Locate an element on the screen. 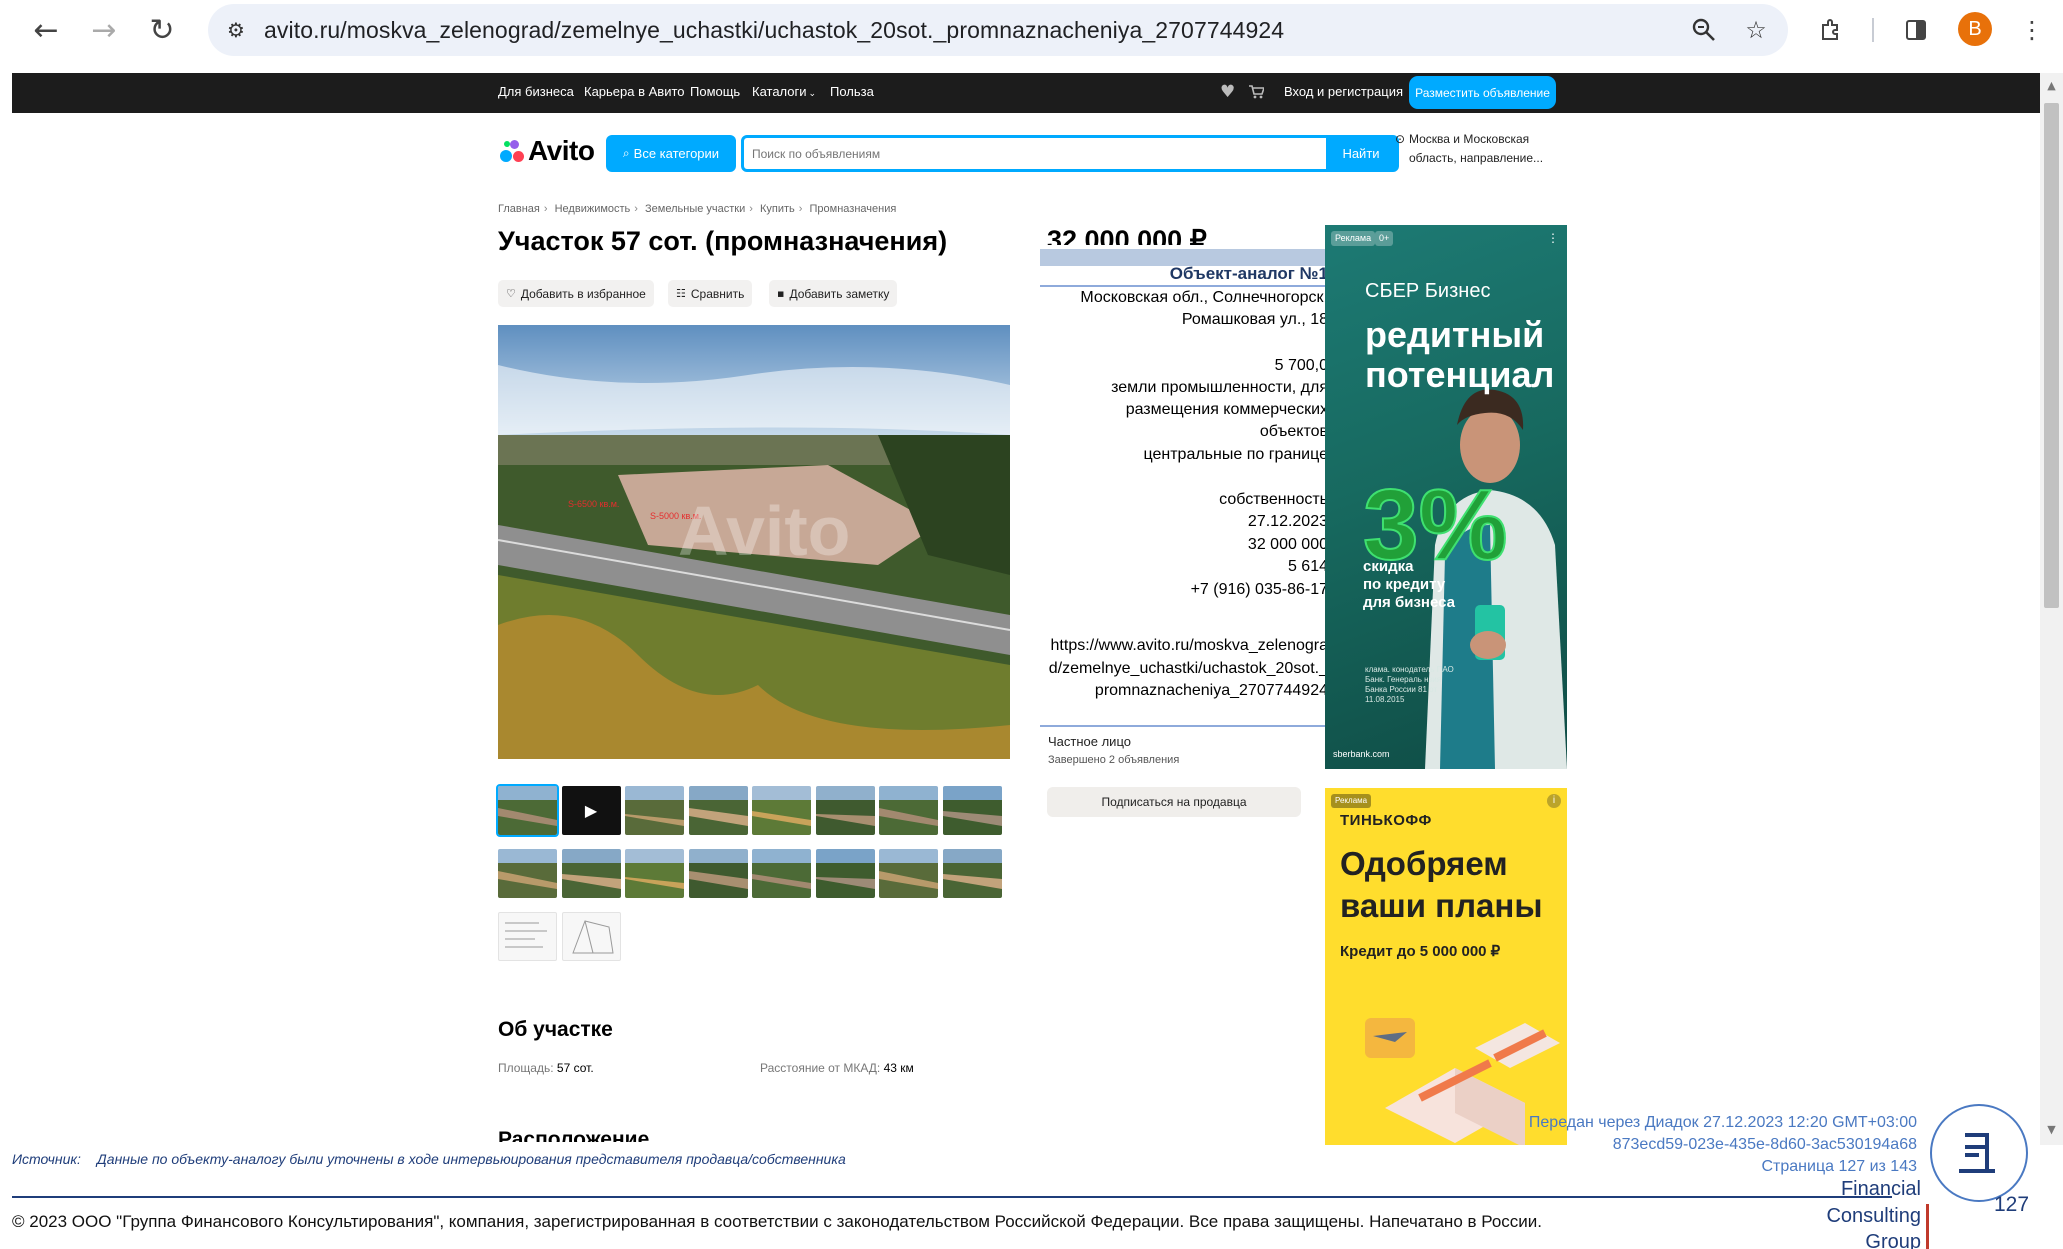  scroll-up-icon: ▲ is located at coordinates (2051, 86).